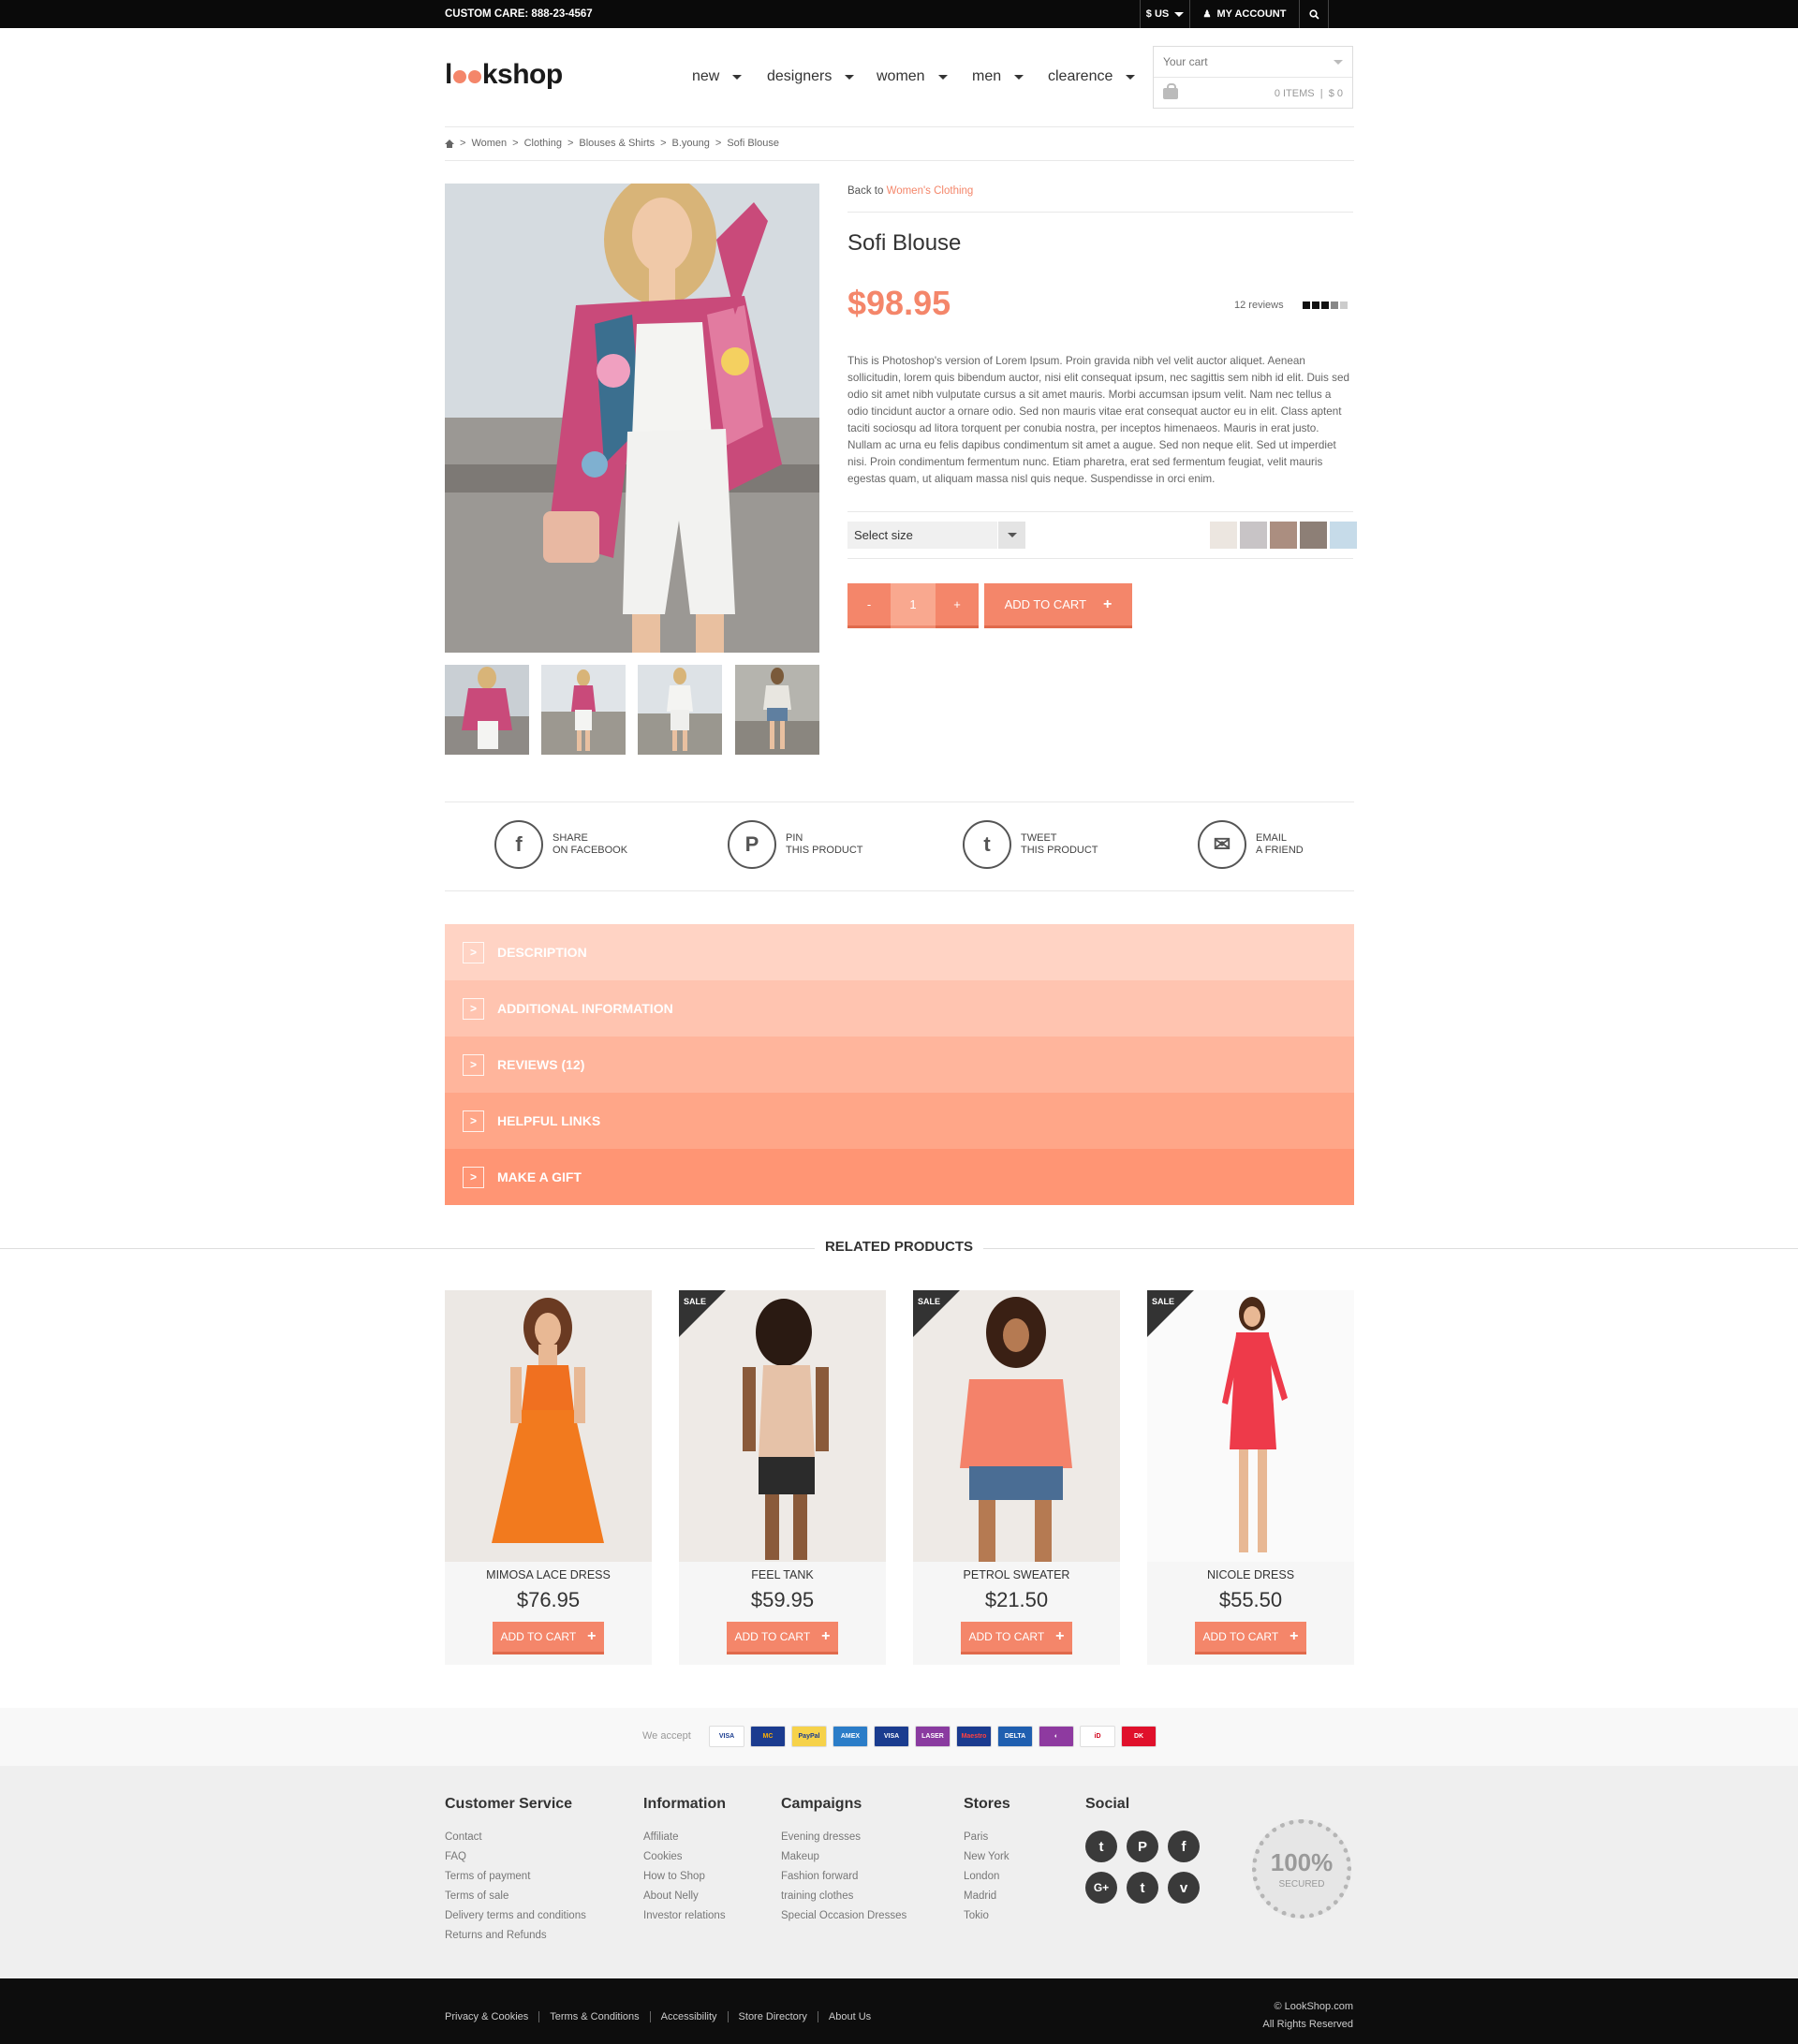 Image resolution: width=1798 pixels, height=2044 pixels. I want to click on reviews-count-link: 12 reviews, so click(1259, 306).